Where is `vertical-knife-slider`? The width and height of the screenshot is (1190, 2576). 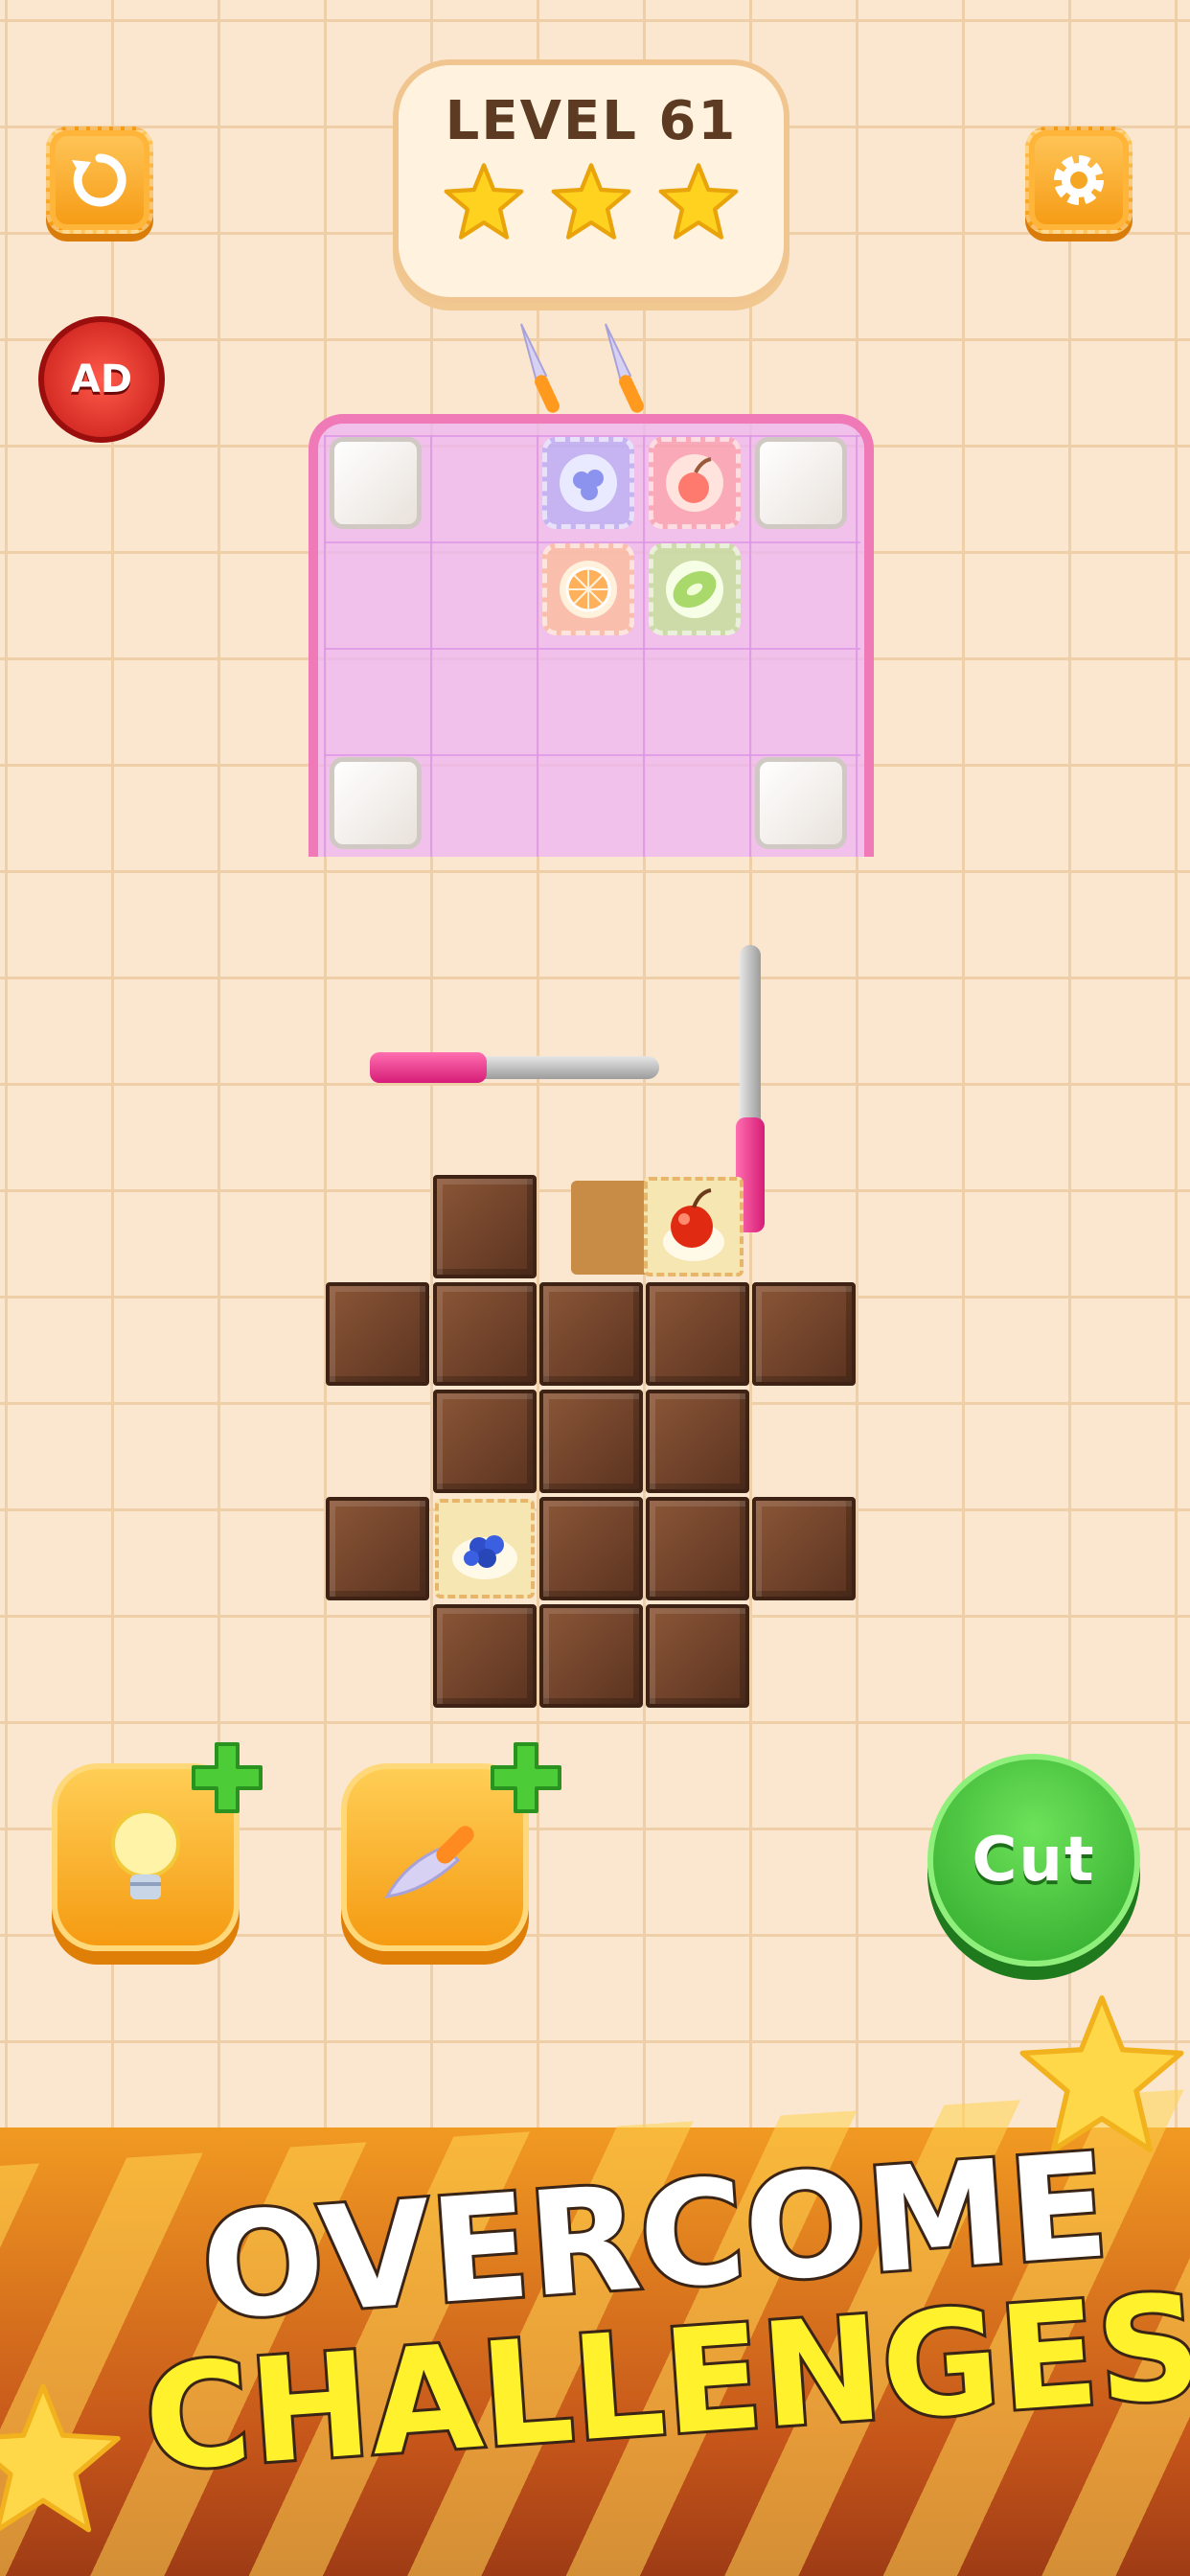 vertical-knife-slider is located at coordinates (750, 1088).